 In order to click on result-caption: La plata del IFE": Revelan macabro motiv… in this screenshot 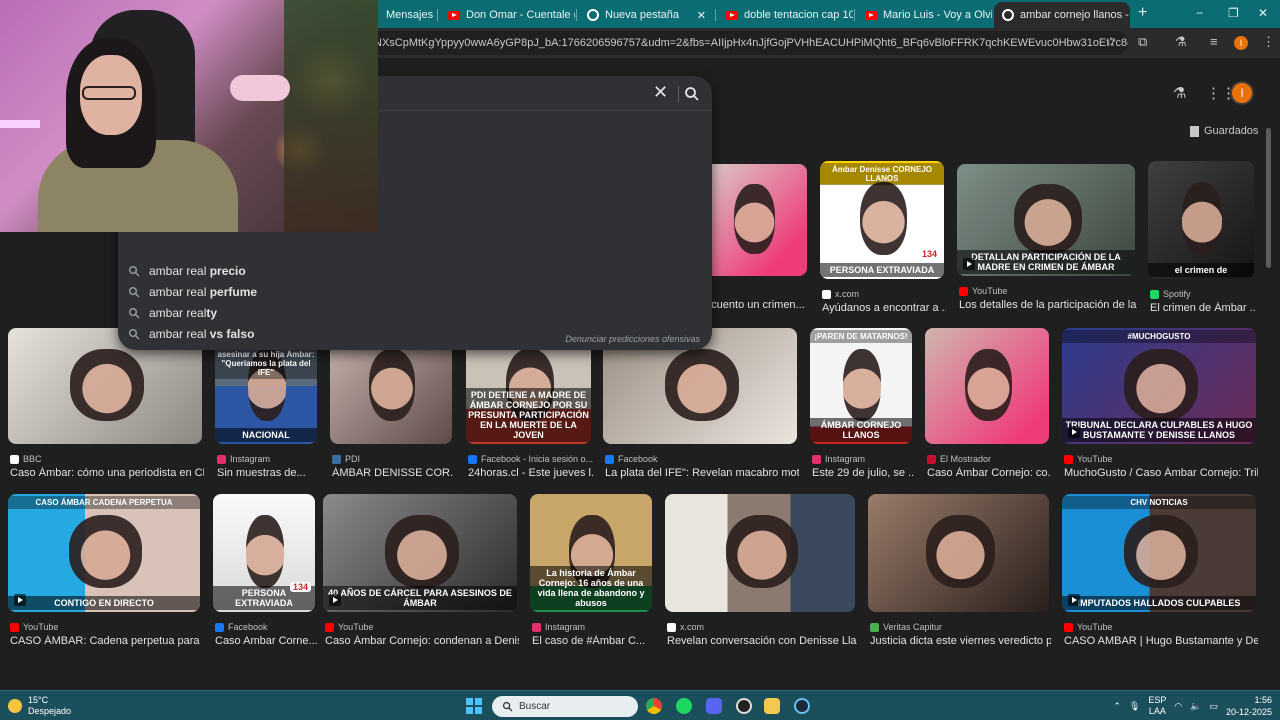, I will do `click(702, 473)`.